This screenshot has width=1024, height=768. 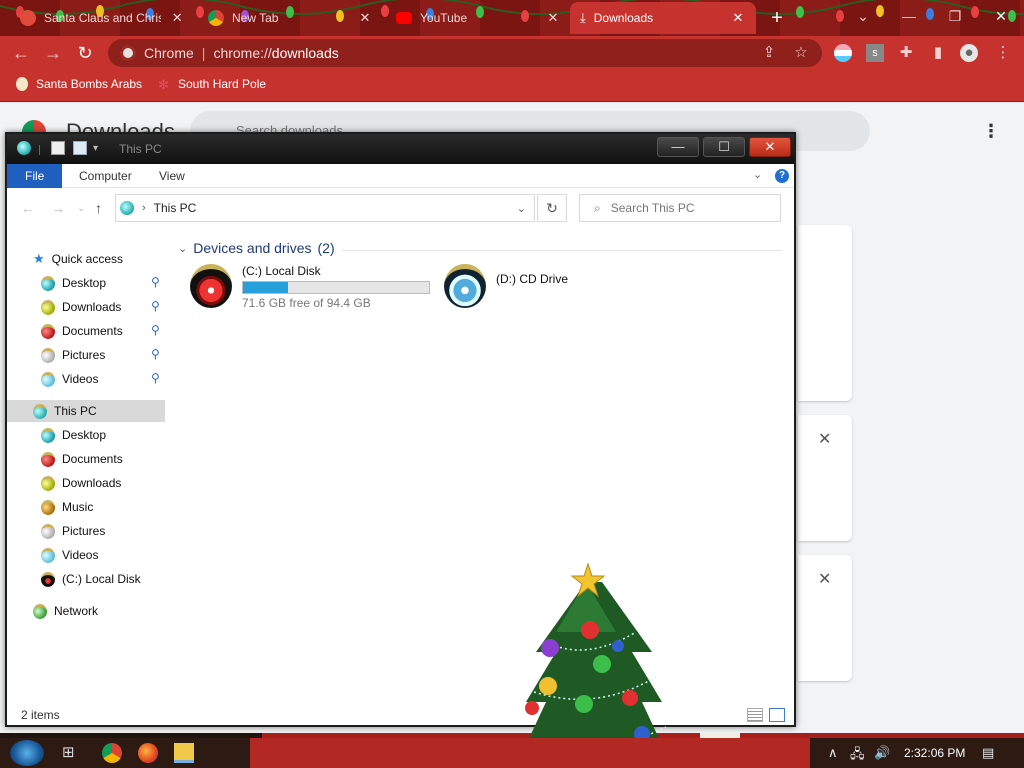 What do you see at coordinates (252, 248) in the screenshot?
I see `group-label: Devices and drives` at bounding box center [252, 248].